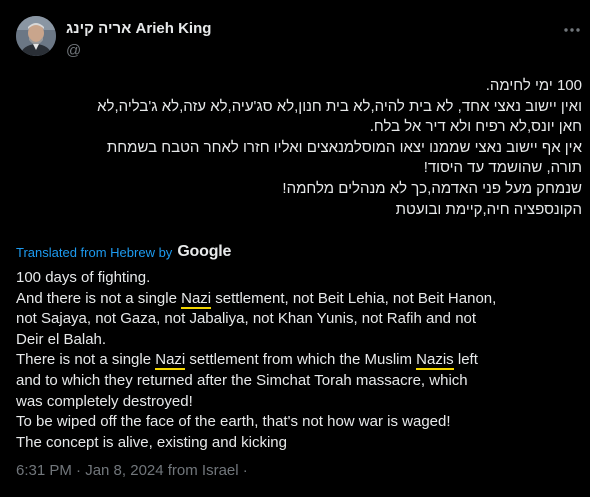 This screenshot has height=497, width=590. I want to click on avatar-image, so click(36, 36).